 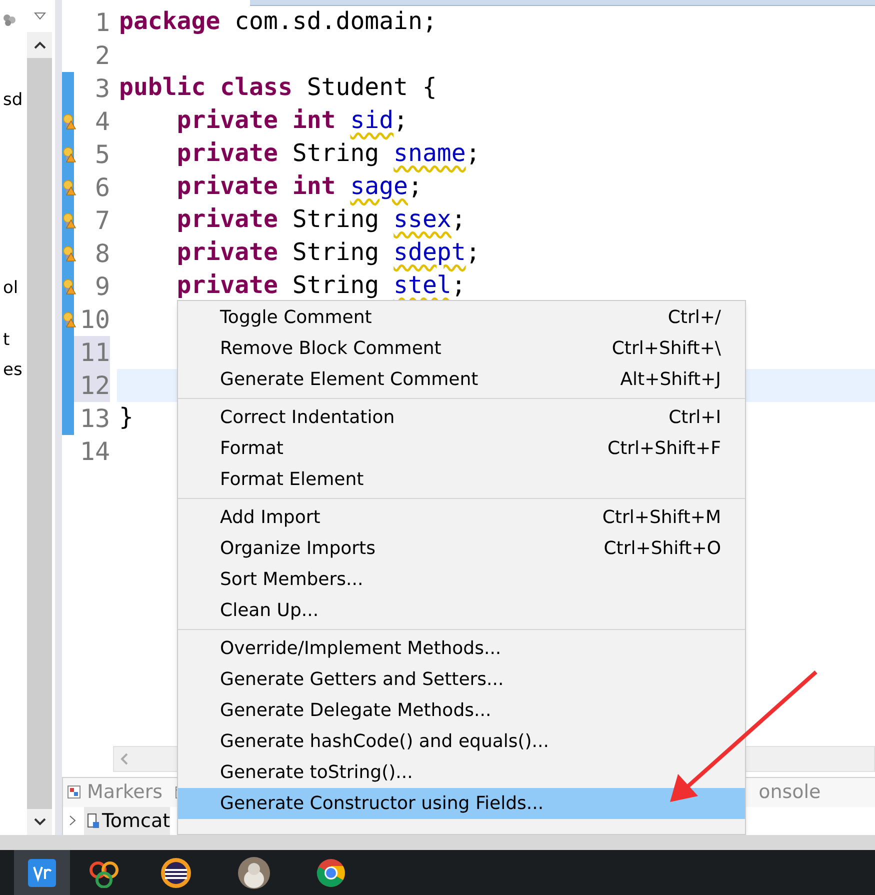 I want to click on line-number: 3, so click(x=102, y=88).